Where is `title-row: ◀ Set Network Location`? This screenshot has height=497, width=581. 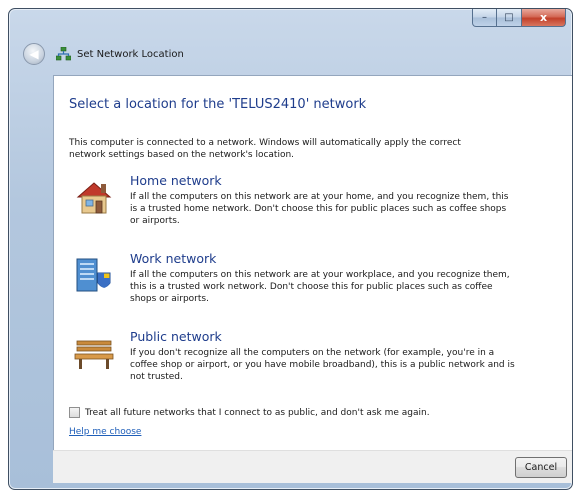
title-row: ◀ Set Network Location is located at coordinates (103, 54).